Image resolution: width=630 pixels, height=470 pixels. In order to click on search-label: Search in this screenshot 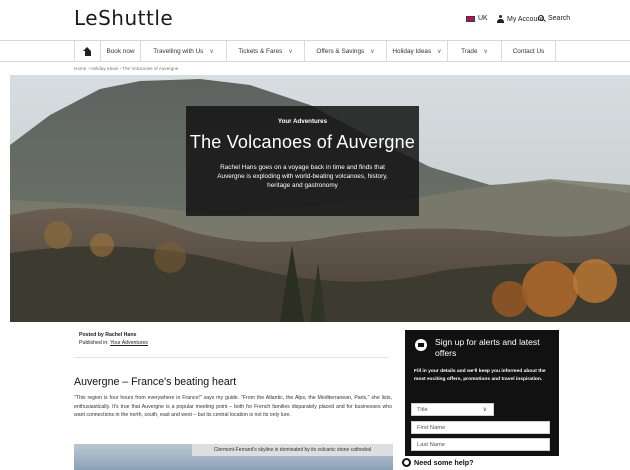, I will do `click(559, 18)`.